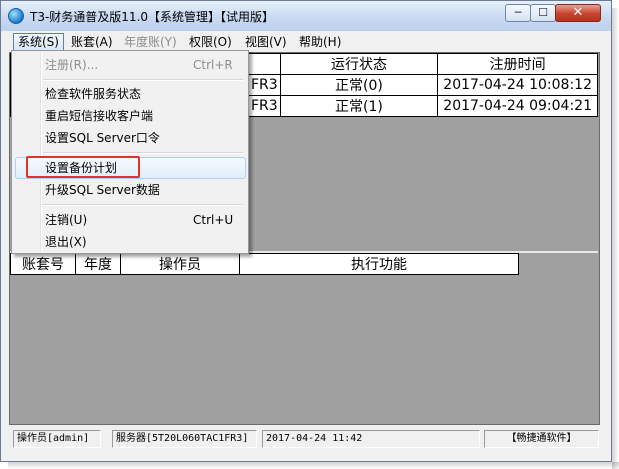 The height and width of the screenshot is (469, 619). What do you see at coordinates (359, 64) in the screenshot?
I see `column-header-status: 运行状态` at bounding box center [359, 64].